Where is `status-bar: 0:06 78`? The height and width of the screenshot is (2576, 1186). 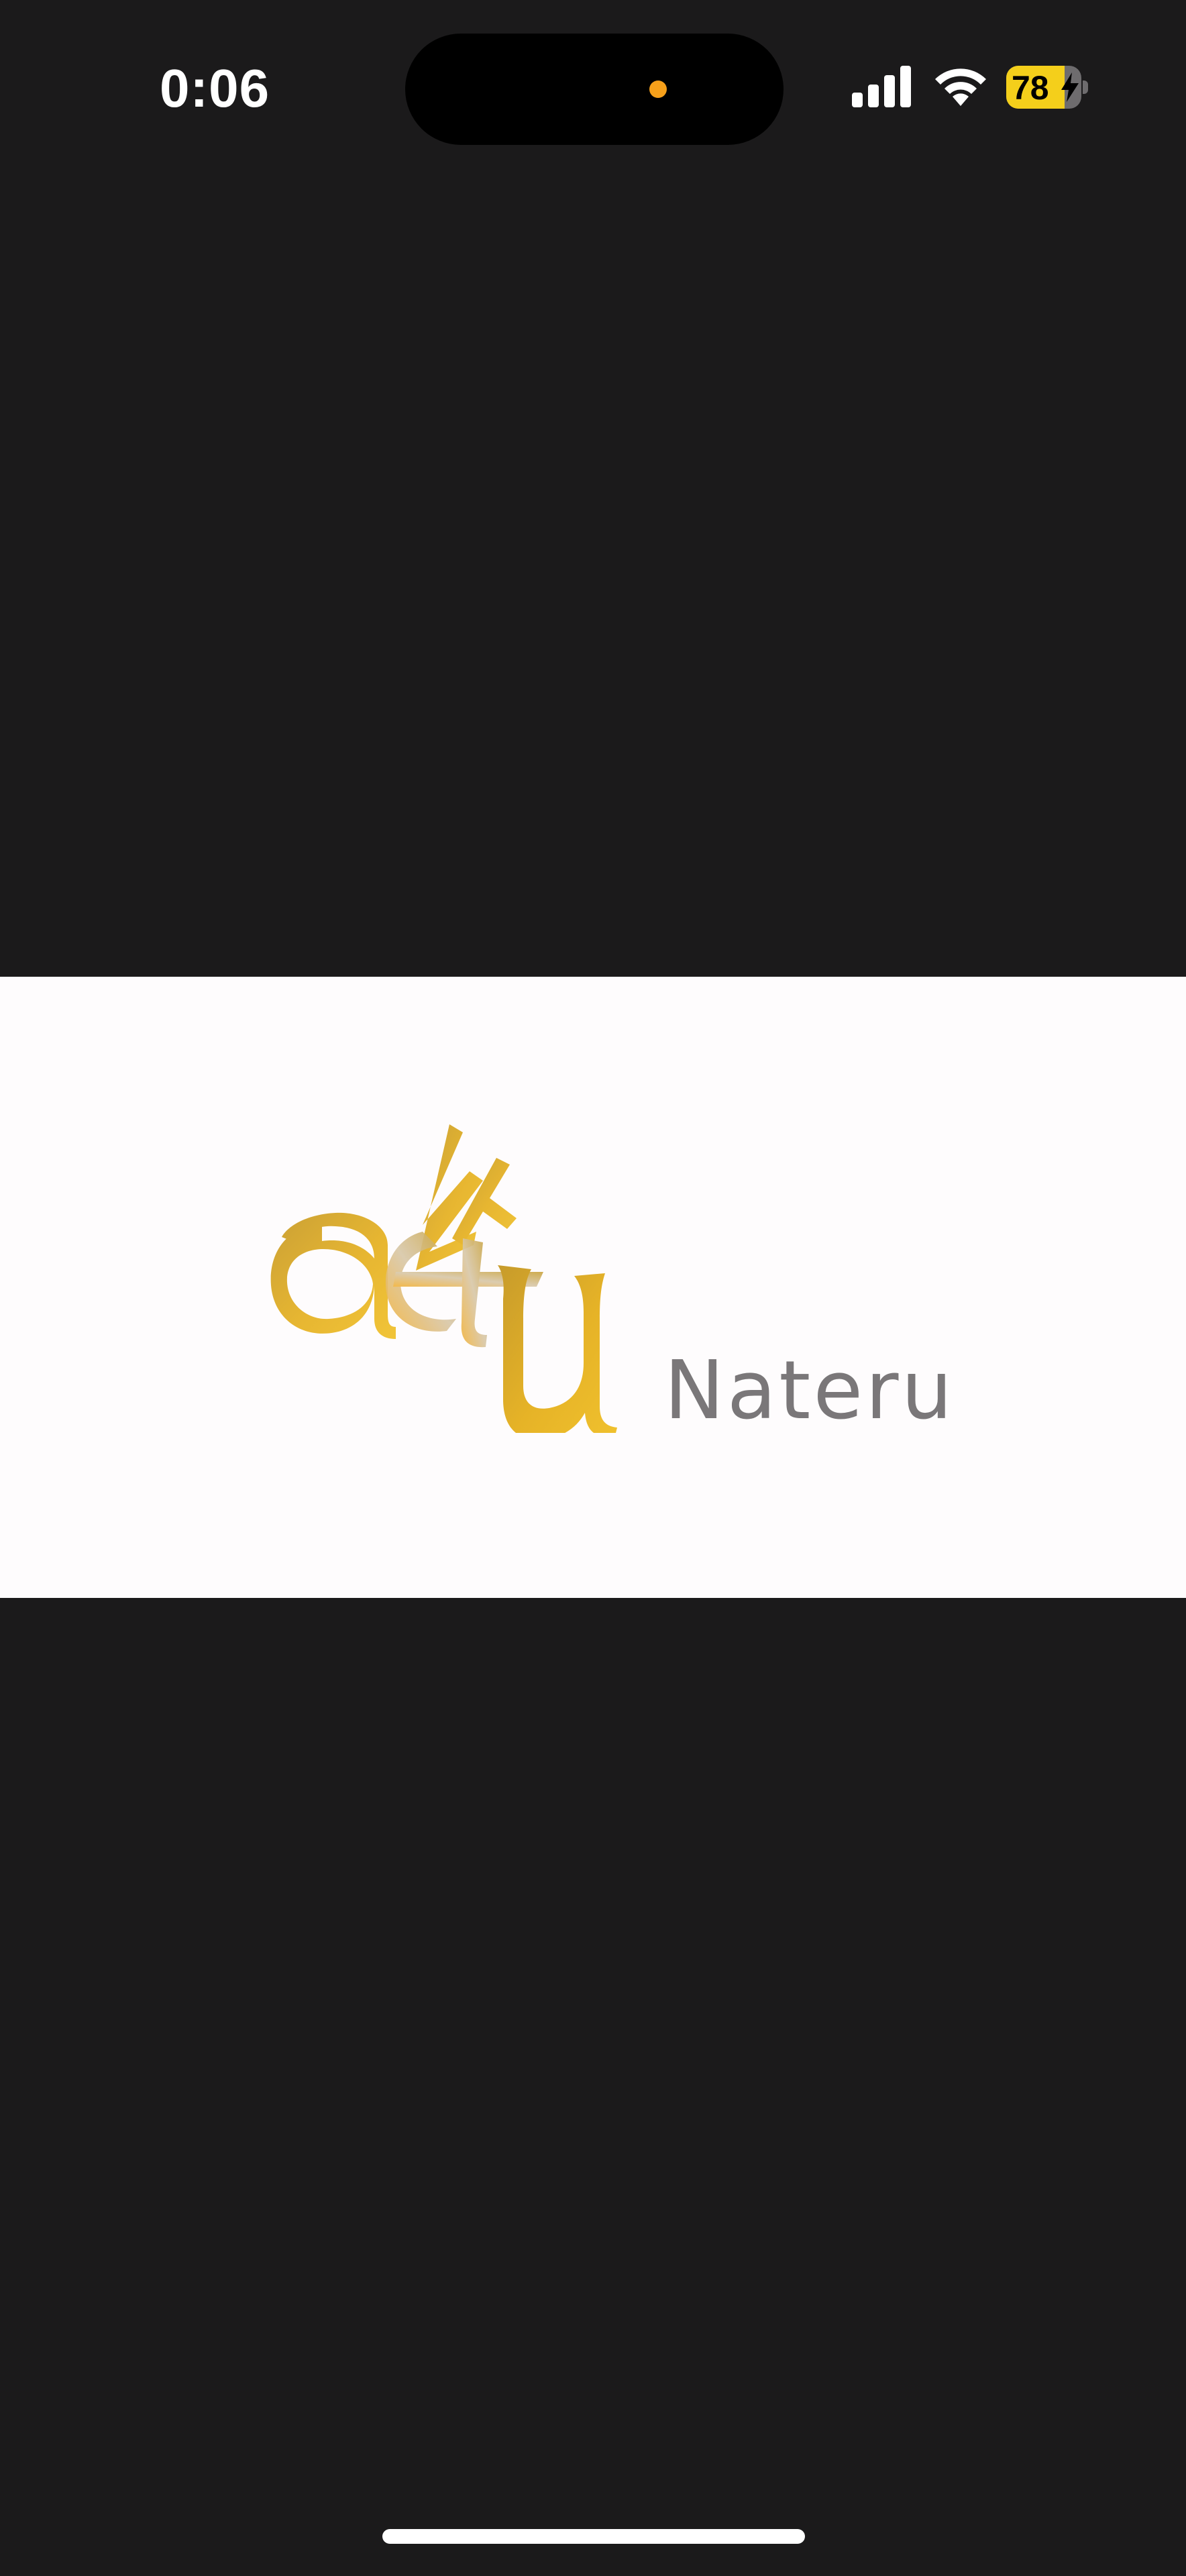
status-bar: 0:06 78 is located at coordinates (593, 87).